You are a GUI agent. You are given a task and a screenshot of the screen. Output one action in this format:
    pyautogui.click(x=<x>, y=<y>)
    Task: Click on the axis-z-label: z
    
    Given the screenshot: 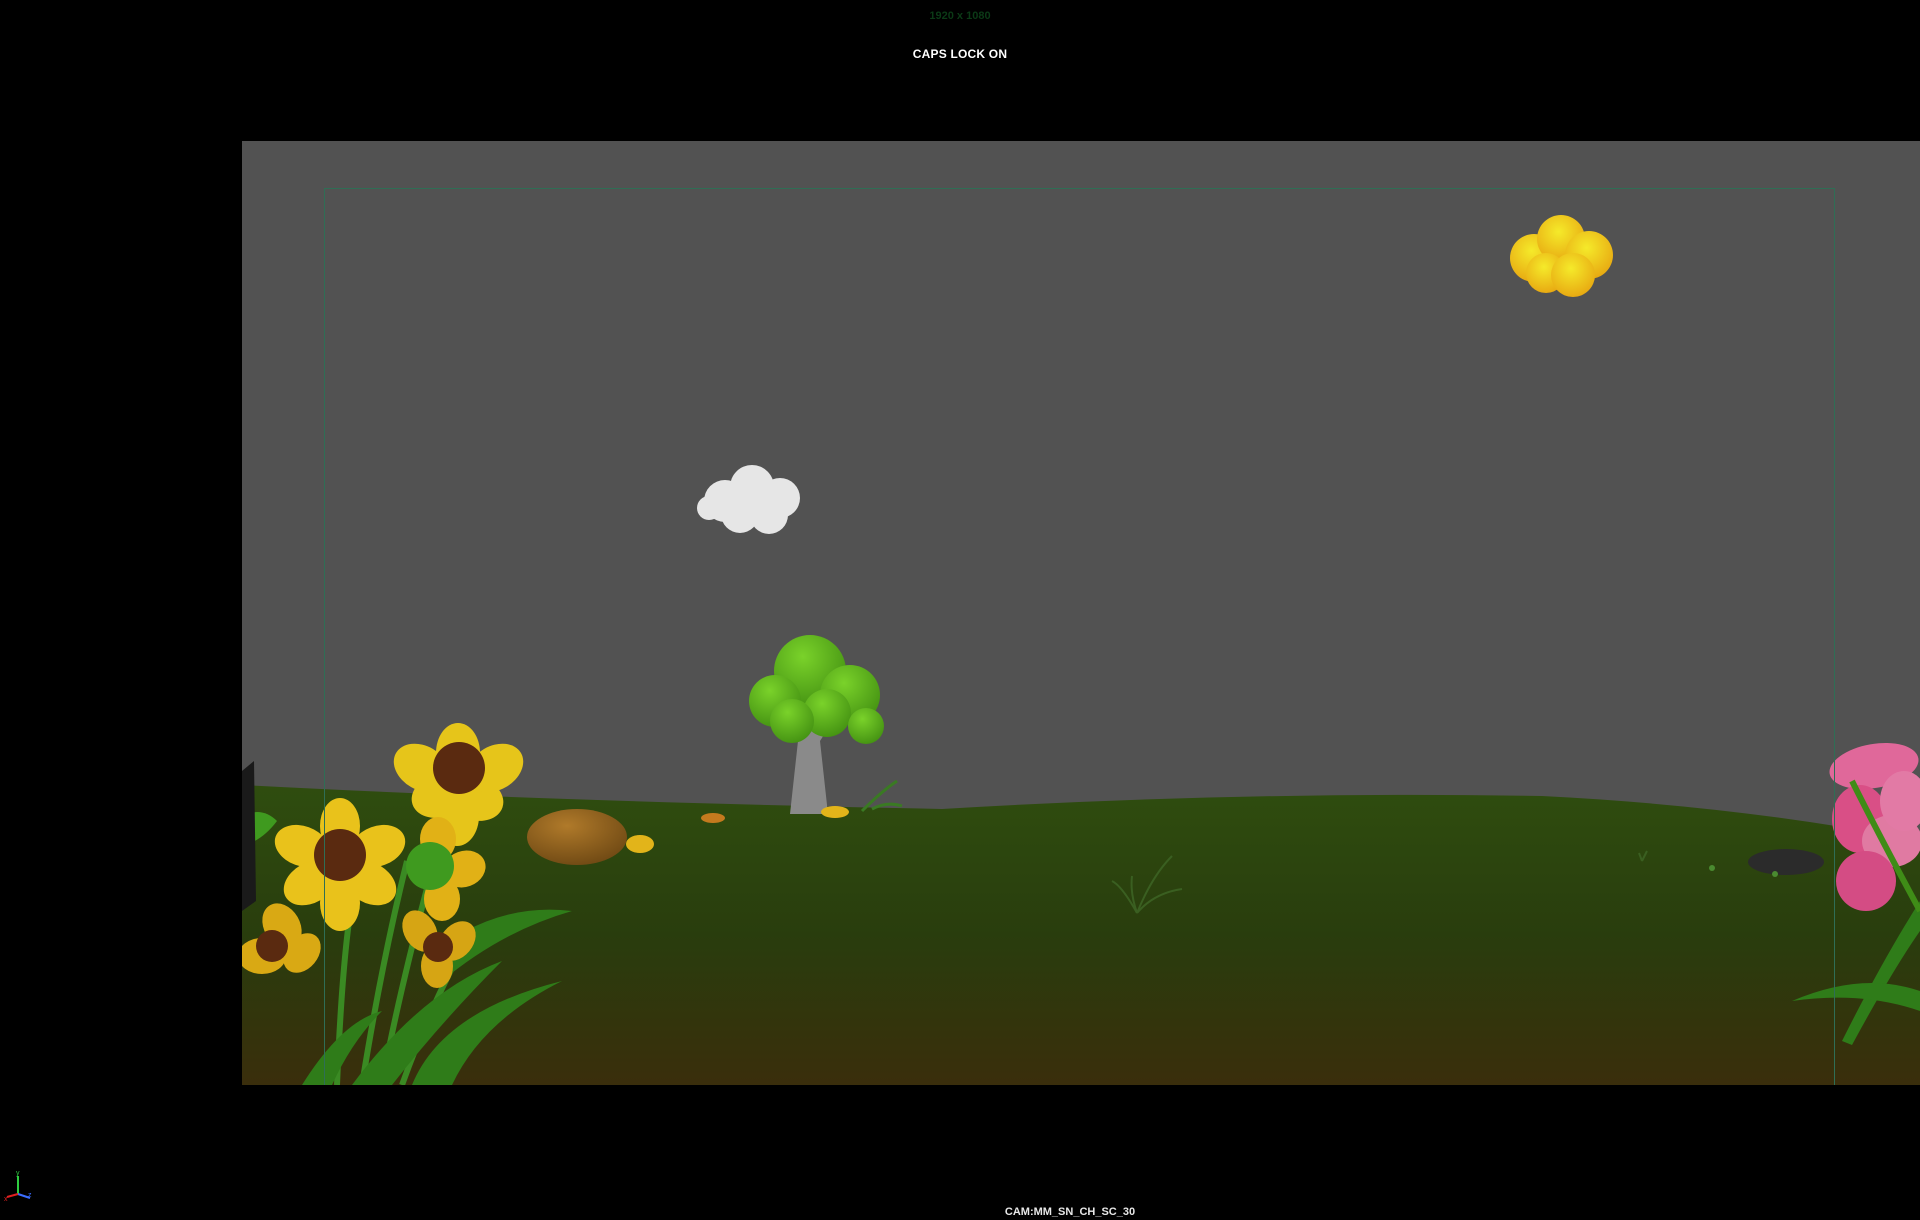 What is the action you would take?
    pyautogui.click(x=30, y=1195)
    